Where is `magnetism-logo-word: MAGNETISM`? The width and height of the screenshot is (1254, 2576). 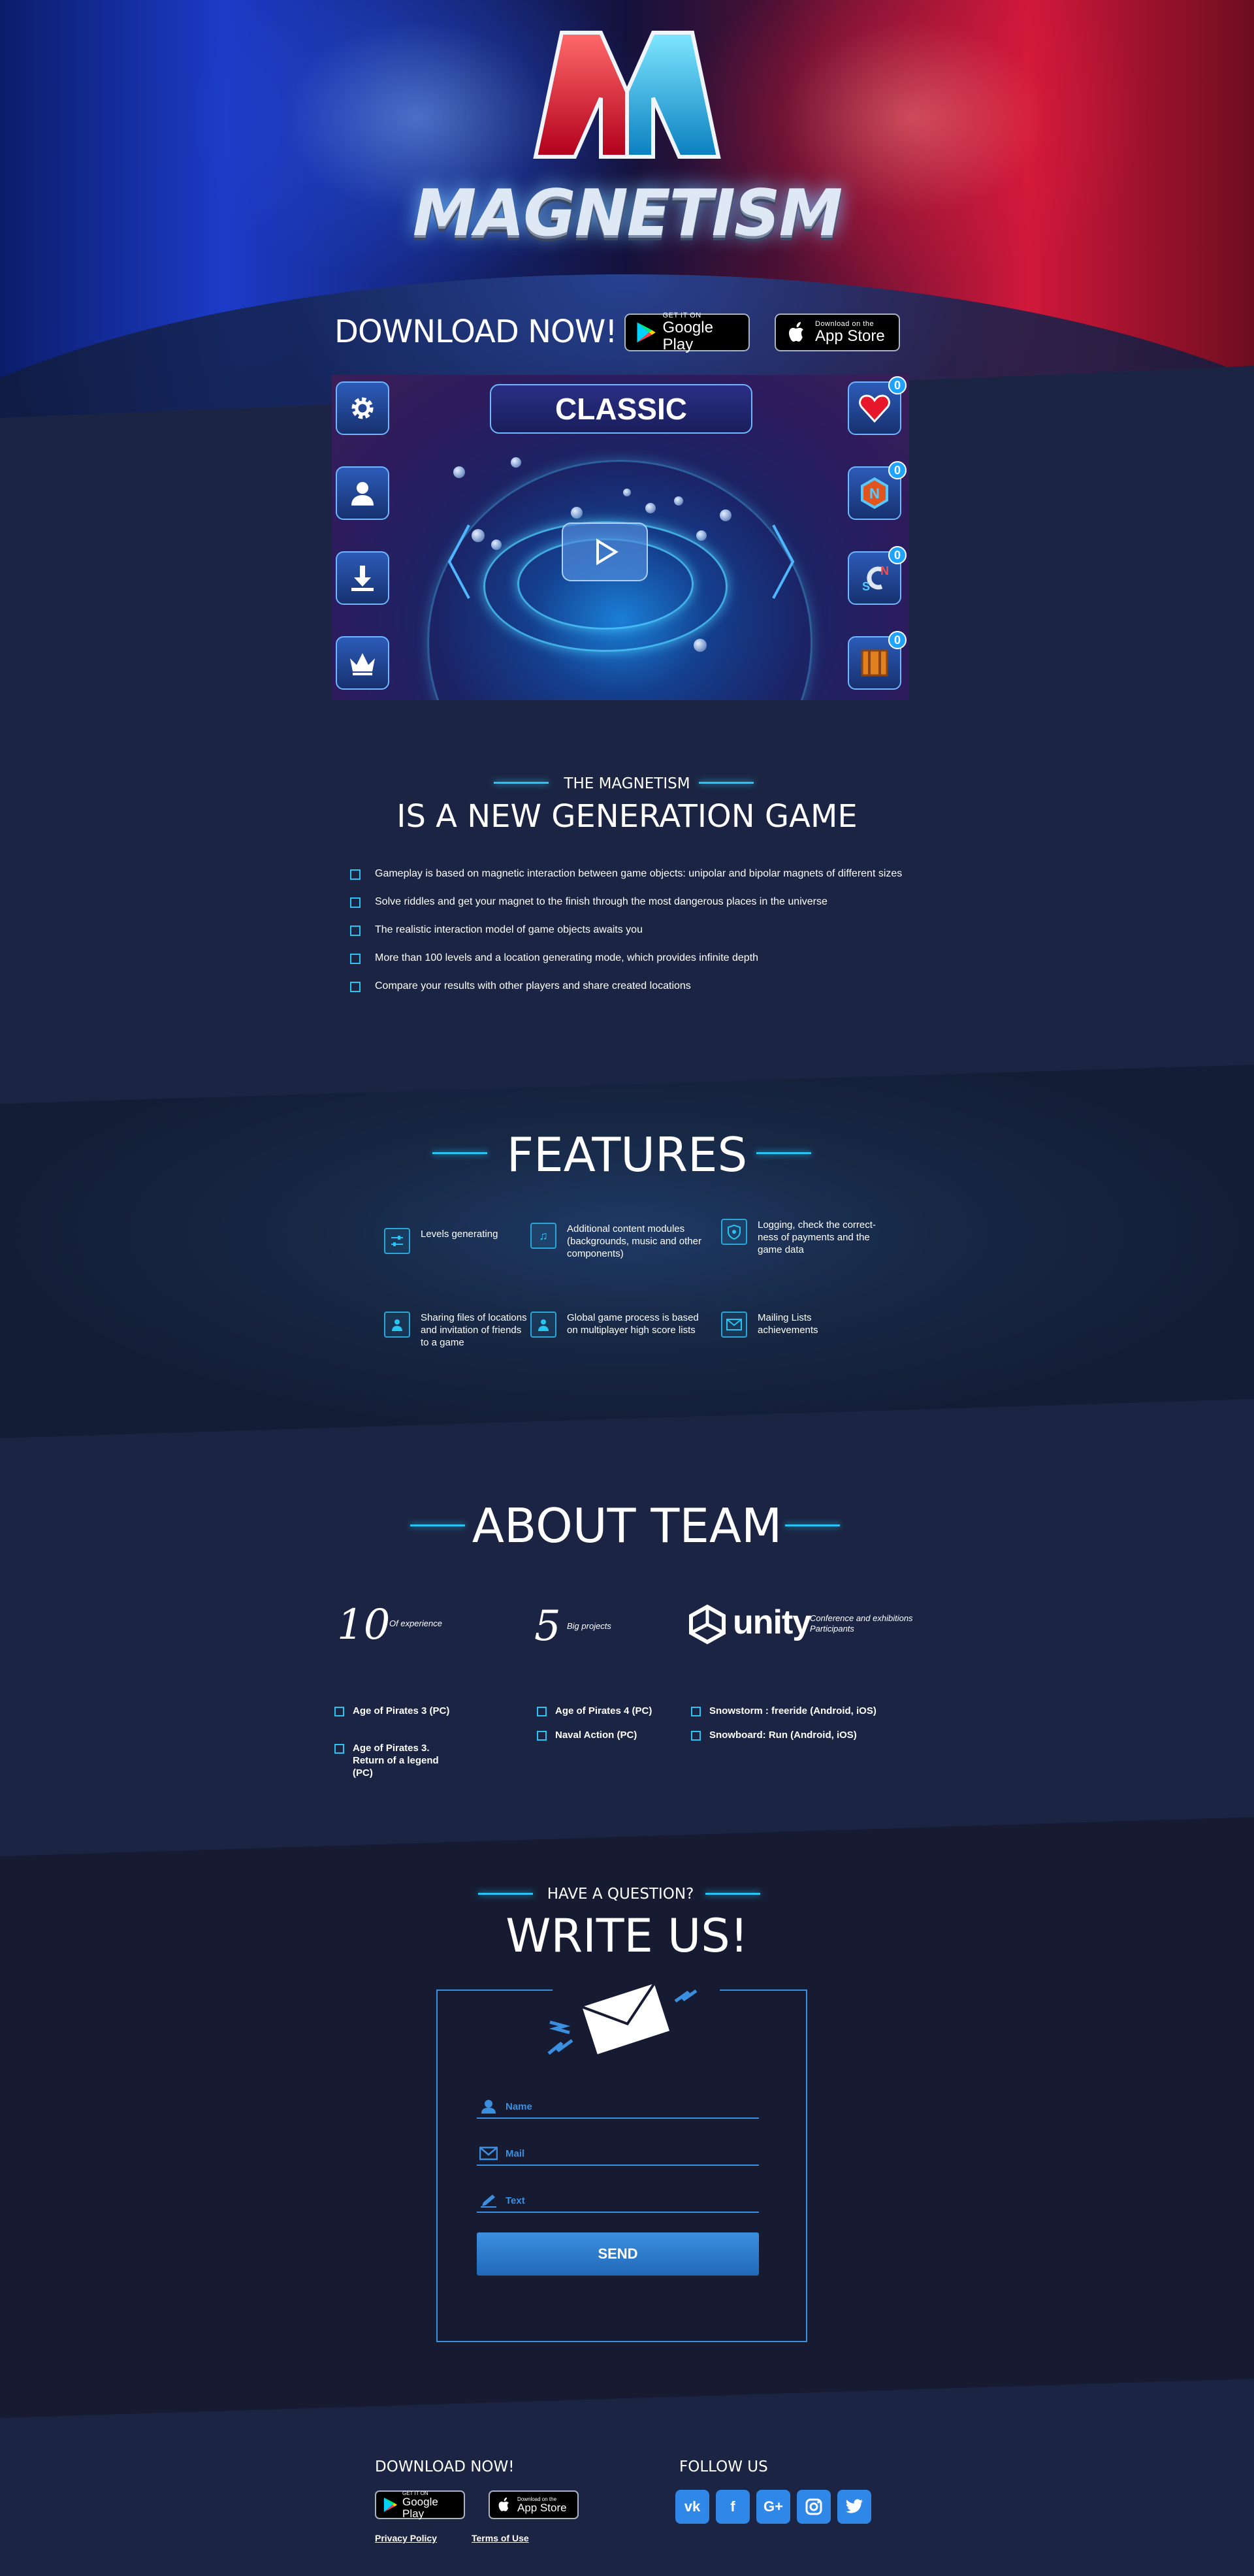 magnetism-logo-word: MAGNETISM is located at coordinates (627, 213).